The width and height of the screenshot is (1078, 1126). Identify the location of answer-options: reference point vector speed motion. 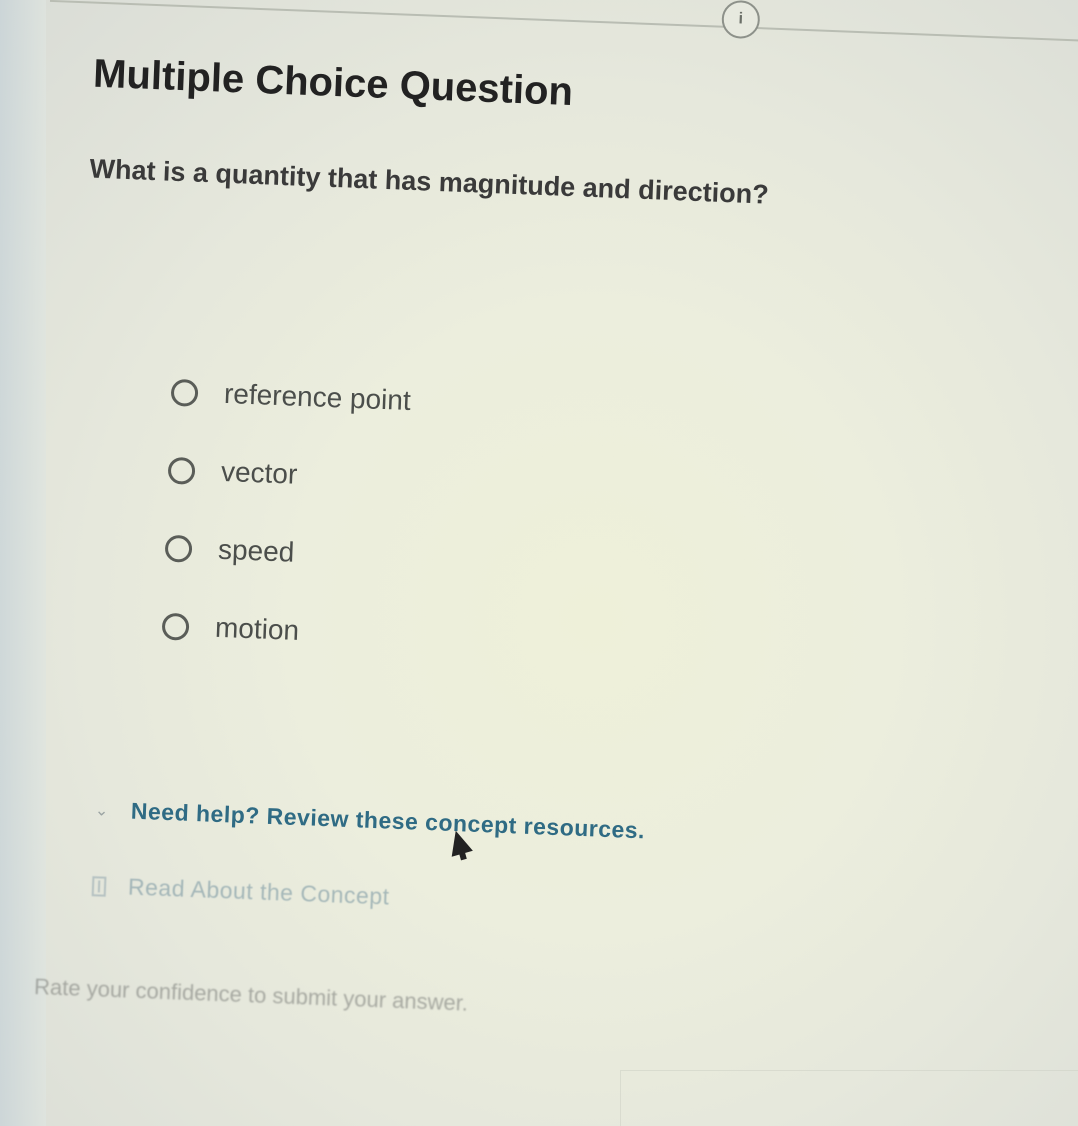
(286, 532).